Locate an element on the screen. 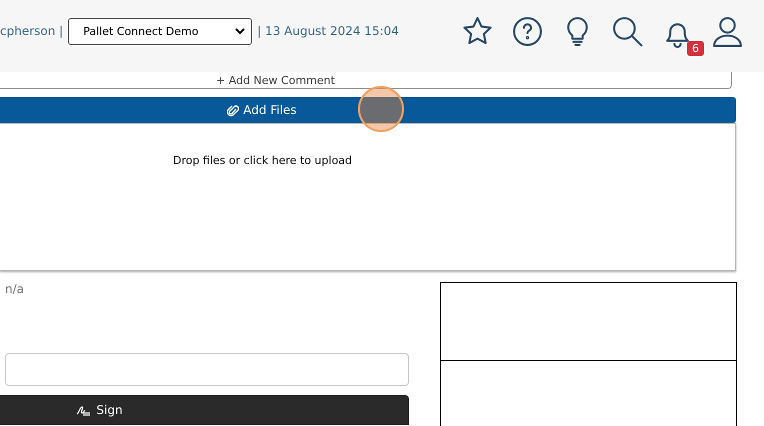 The height and width of the screenshot is (426, 764). sign-button: Sign is located at coordinates (204, 410).